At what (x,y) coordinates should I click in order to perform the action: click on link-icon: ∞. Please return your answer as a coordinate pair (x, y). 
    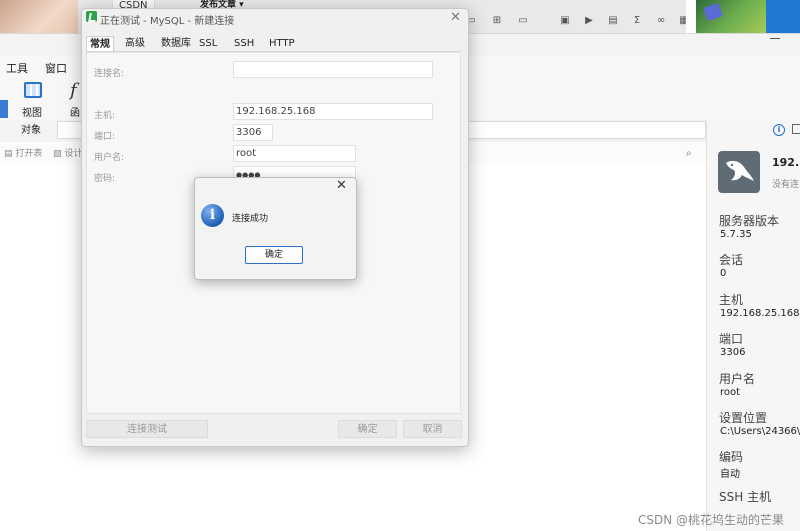
    Looking at the image, I should click on (661, 21).